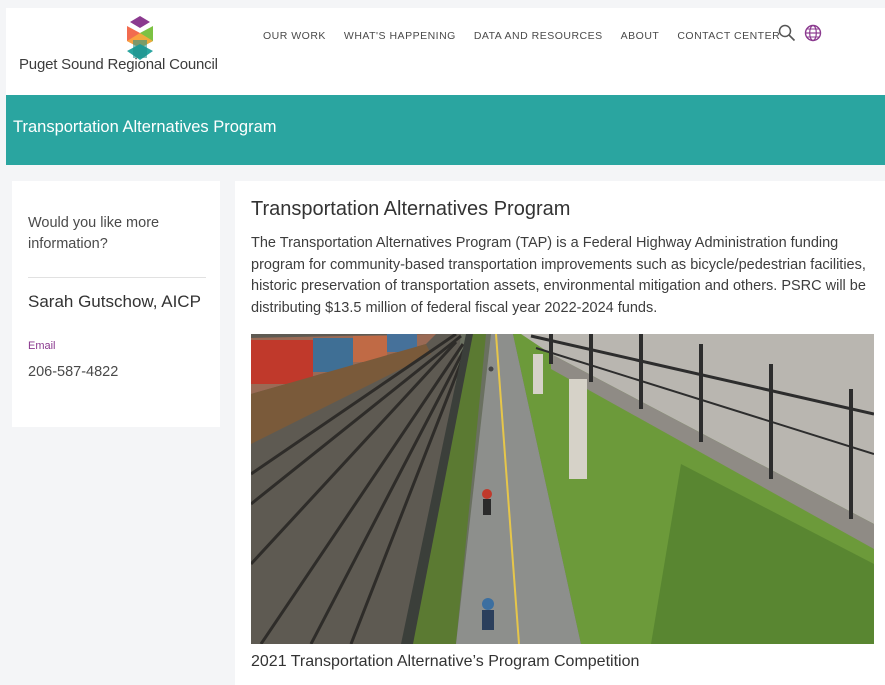 The height and width of the screenshot is (685, 885). I want to click on nav-data-and-resources: DATA AND RESOURCES, so click(538, 36).